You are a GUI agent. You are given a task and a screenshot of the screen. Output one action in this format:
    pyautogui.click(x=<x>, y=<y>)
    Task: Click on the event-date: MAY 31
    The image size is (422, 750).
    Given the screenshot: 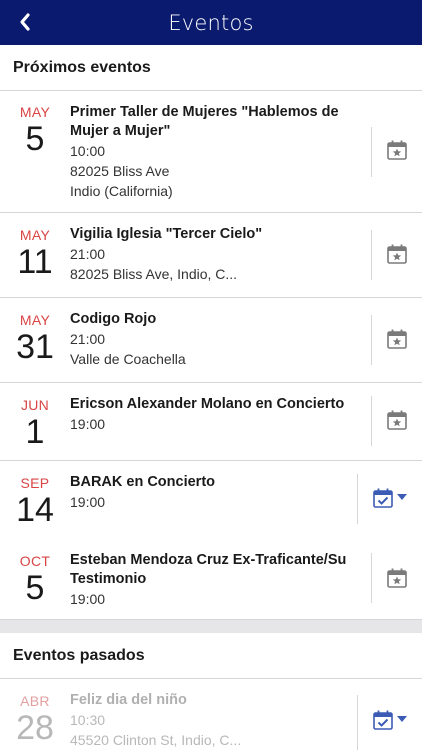 What is the action you would take?
    pyautogui.click(x=35, y=338)
    